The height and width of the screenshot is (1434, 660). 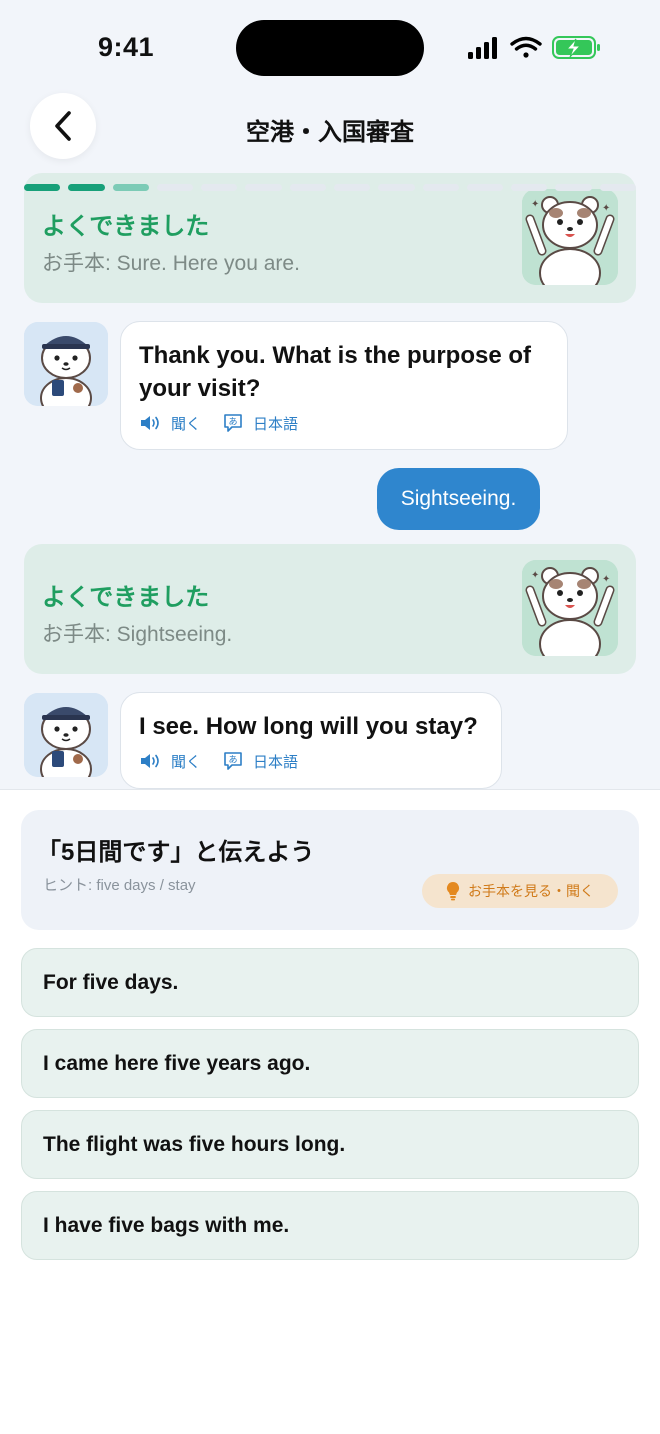 I want to click on examiner-message-text: I see. How long will you stay?, so click(x=308, y=726).